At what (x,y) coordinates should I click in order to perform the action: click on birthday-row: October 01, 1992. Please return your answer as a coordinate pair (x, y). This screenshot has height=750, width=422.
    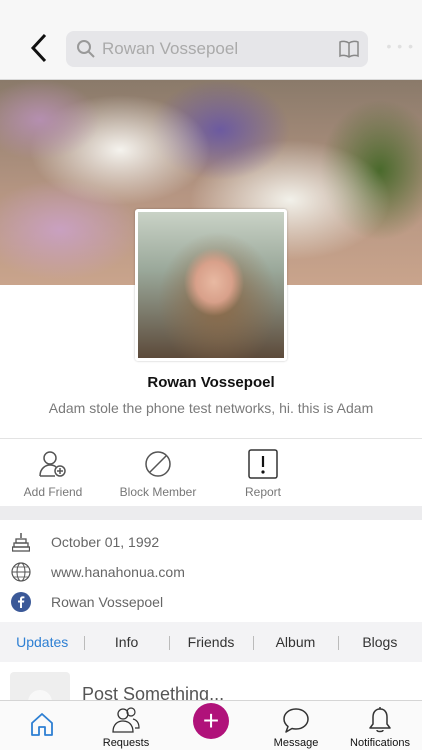
    Looking at the image, I should click on (211, 542).